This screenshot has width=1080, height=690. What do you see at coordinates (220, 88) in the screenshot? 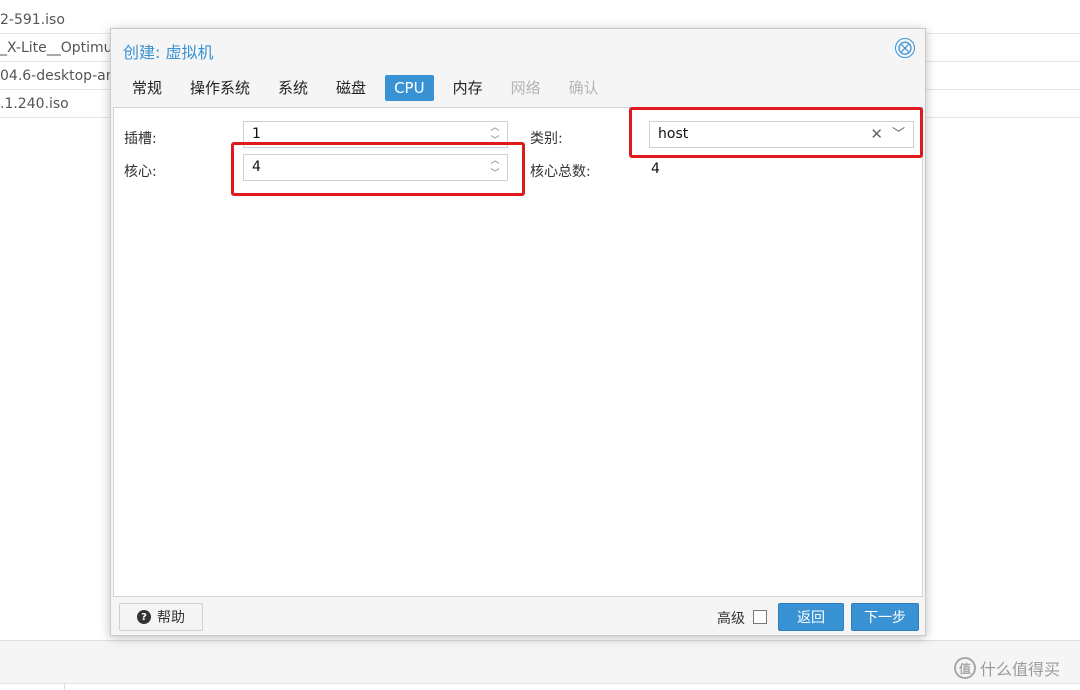
I see `tab-os: 操作系统` at bounding box center [220, 88].